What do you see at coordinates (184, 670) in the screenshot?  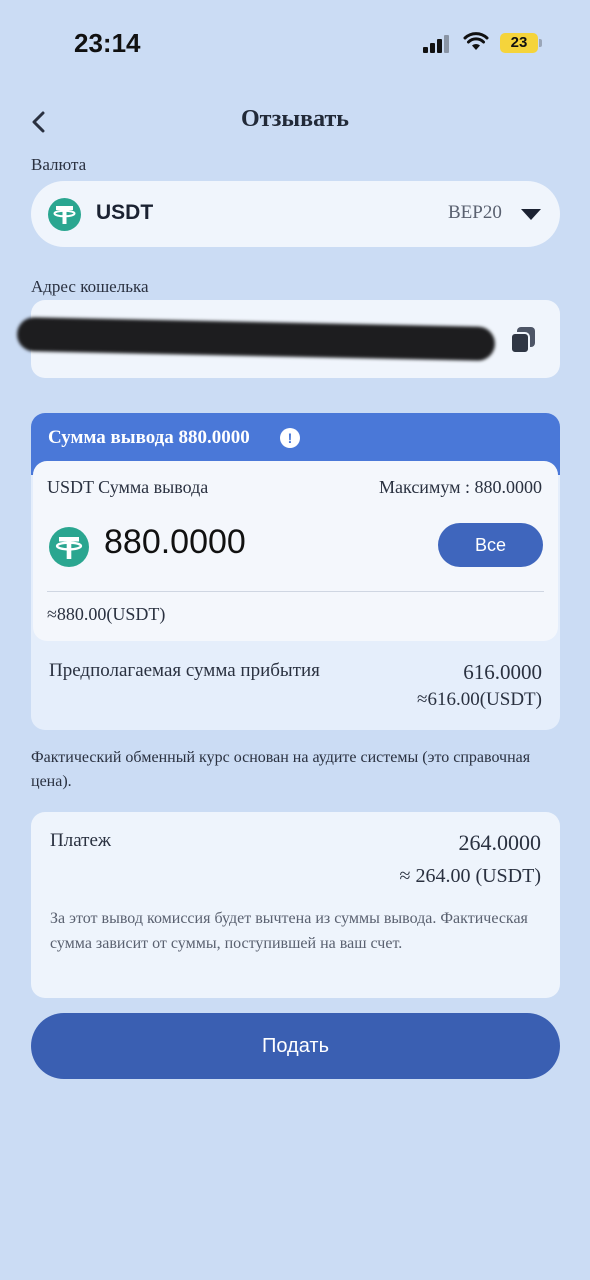 I see `arrival-label: Предполагаемая сумма прибытия` at bounding box center [184, 670].